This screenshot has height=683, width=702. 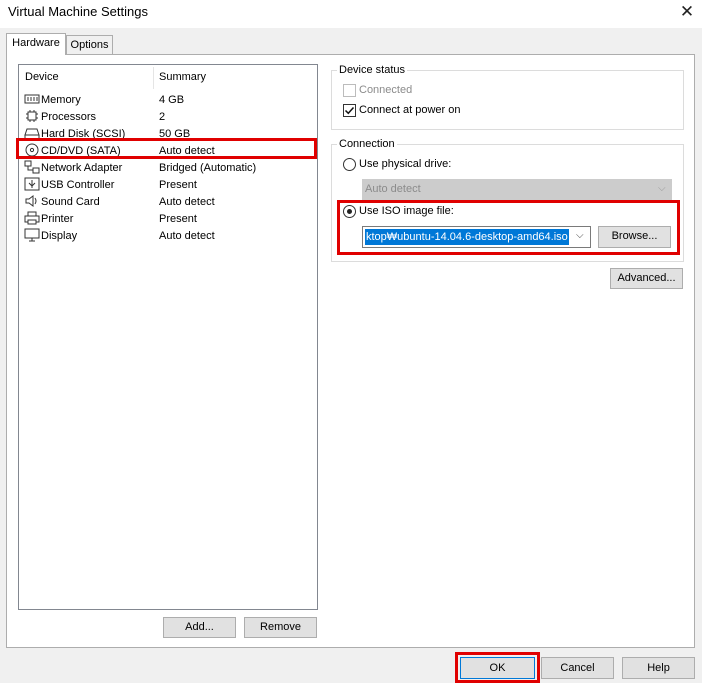 What do you see at coordinates (32, 167) in the screenshot?
I see `network-adapter-icon` at bounding box center [32, 167].